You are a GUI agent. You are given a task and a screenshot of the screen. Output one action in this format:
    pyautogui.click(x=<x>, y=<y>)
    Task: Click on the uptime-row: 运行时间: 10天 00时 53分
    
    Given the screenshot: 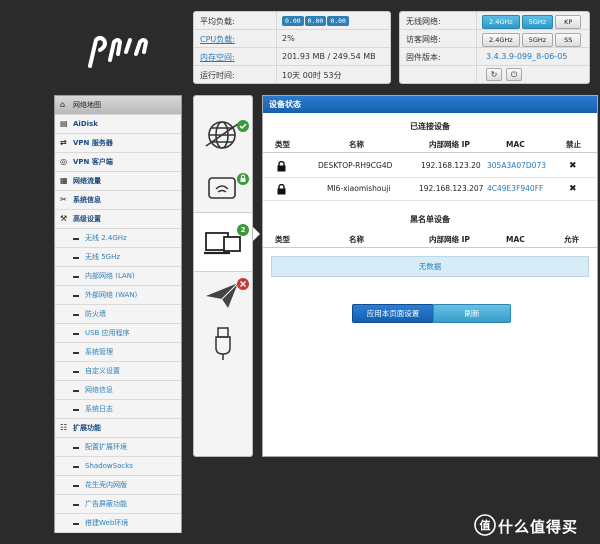 What is the action you would take?
    pyautogui.click(x=292, y=74)
    